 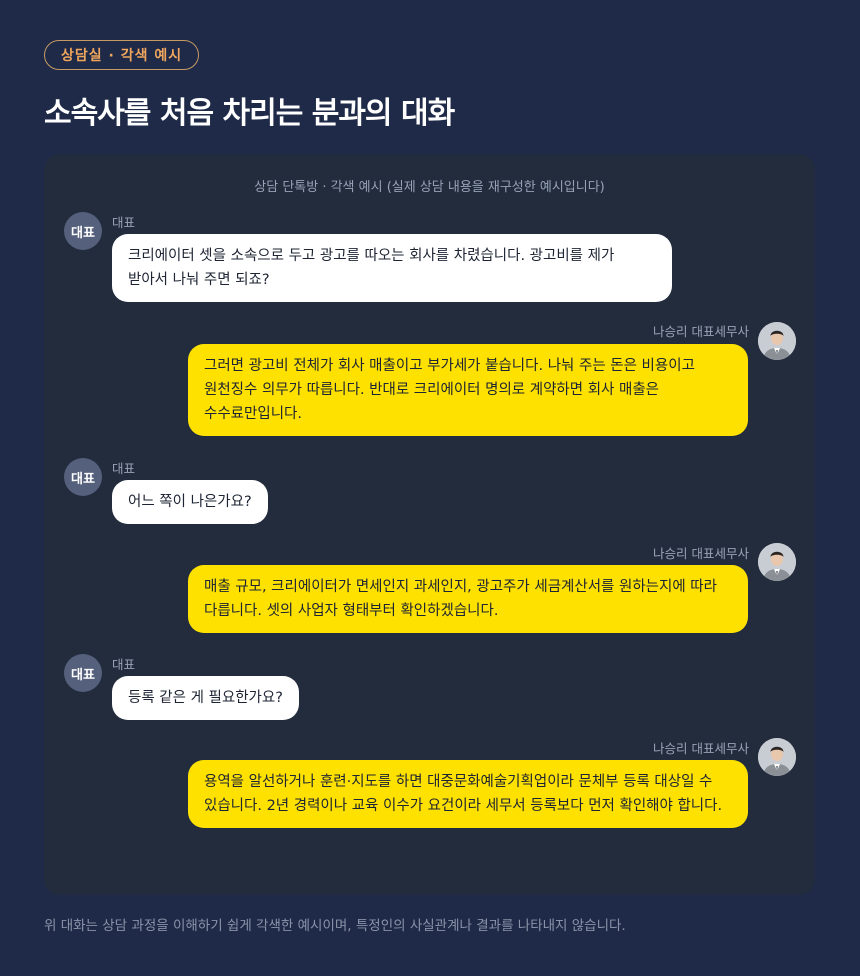 What do you see at coordinates (429, 187) in the screenshot?
I see `chat-caption: 상담 단톡방 · 각색 예시 (실제 상담 내용을 재구성한 예시입니다)` at bounding box center [429, 187].